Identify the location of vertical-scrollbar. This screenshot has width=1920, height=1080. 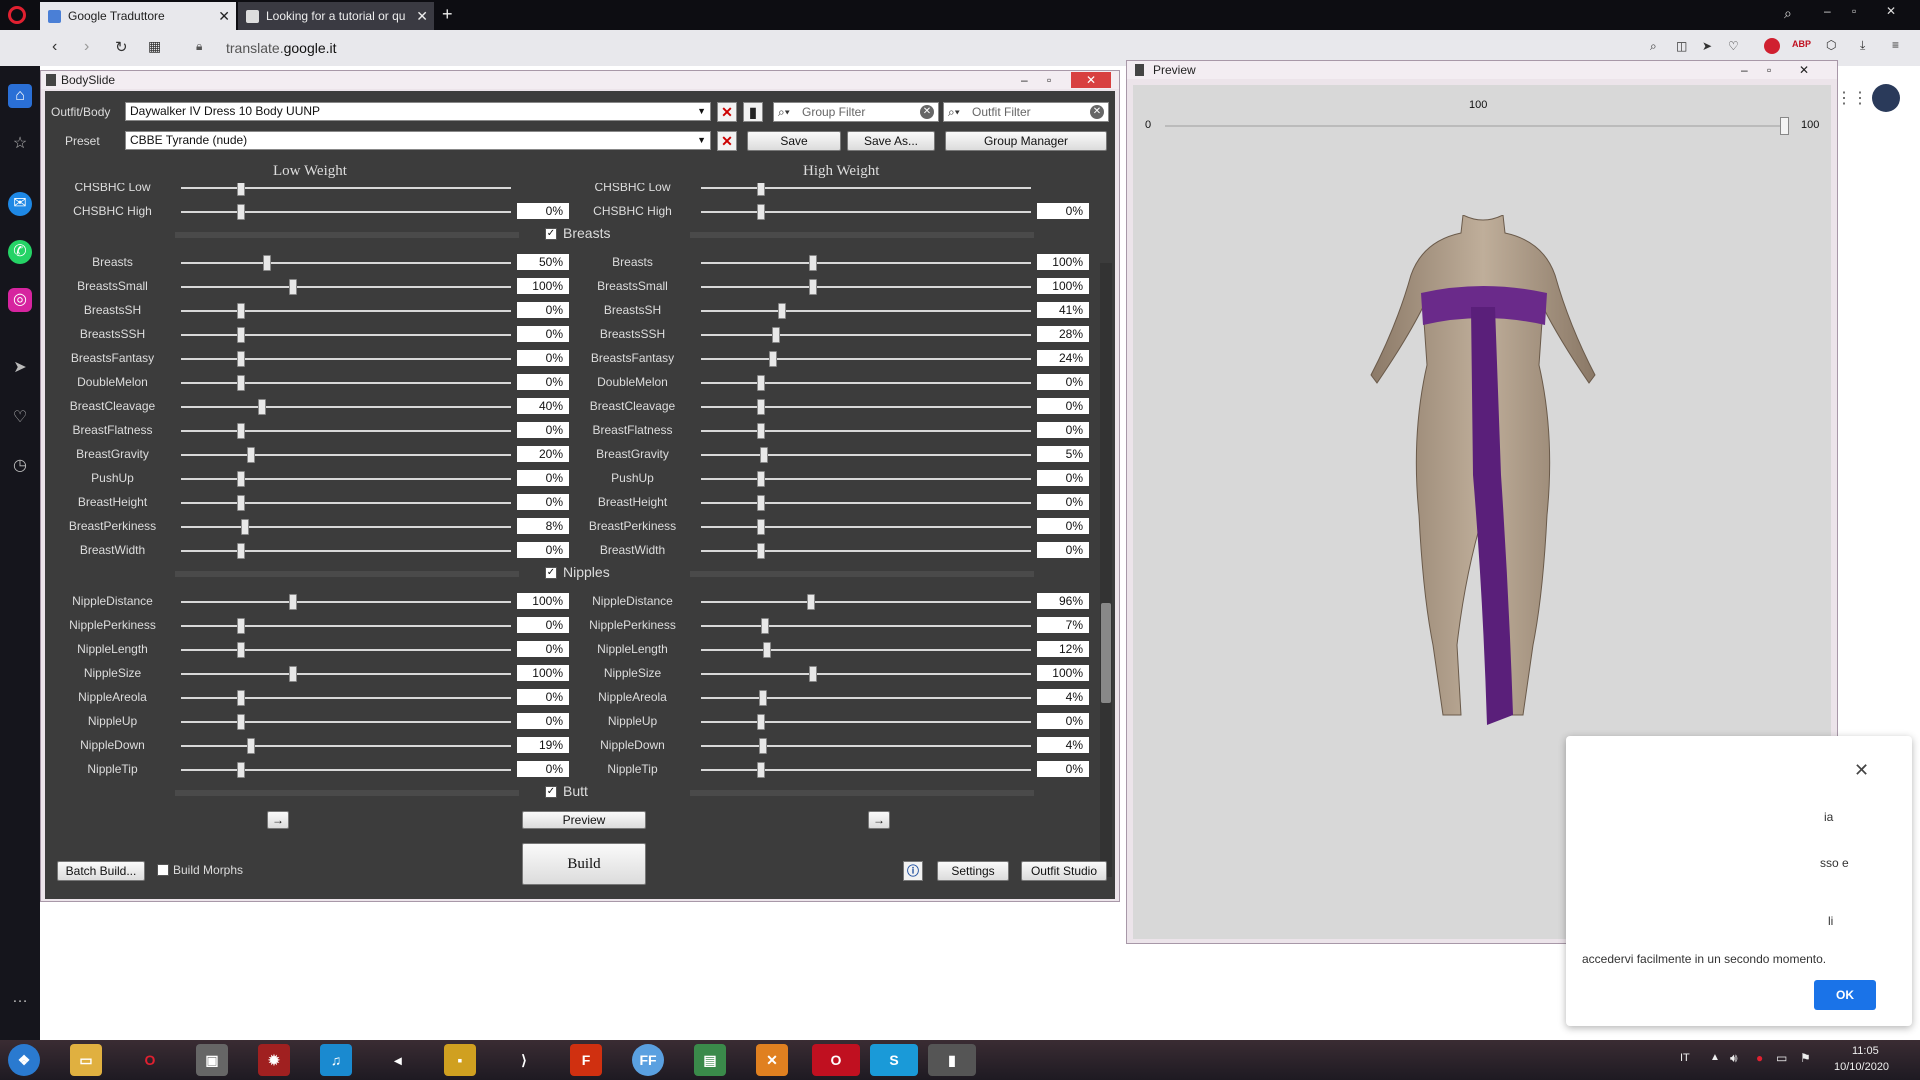
(1106, 570).